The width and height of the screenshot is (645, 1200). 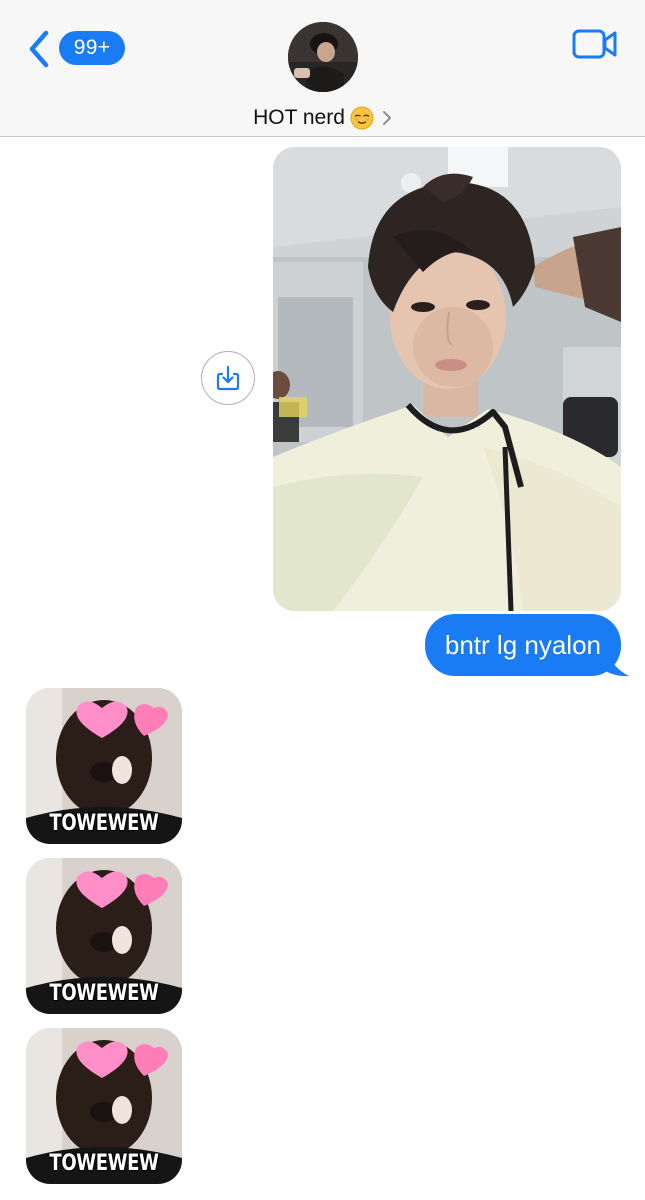 I want to click on message-tail, so click(x=615, y=661).